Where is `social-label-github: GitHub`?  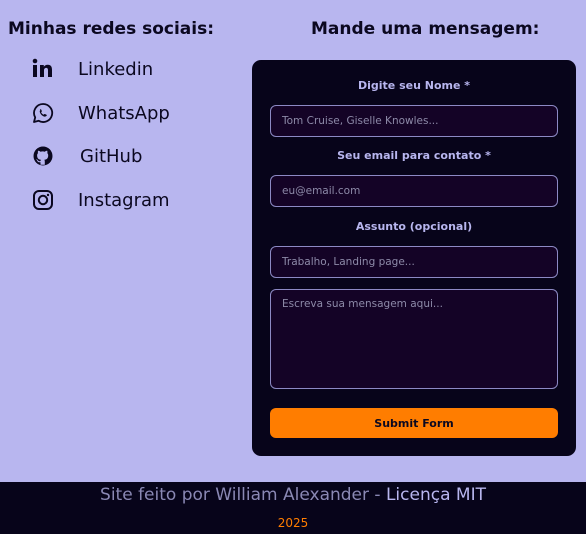
social-label-github: GitHub is located at coordinates (111, 156).